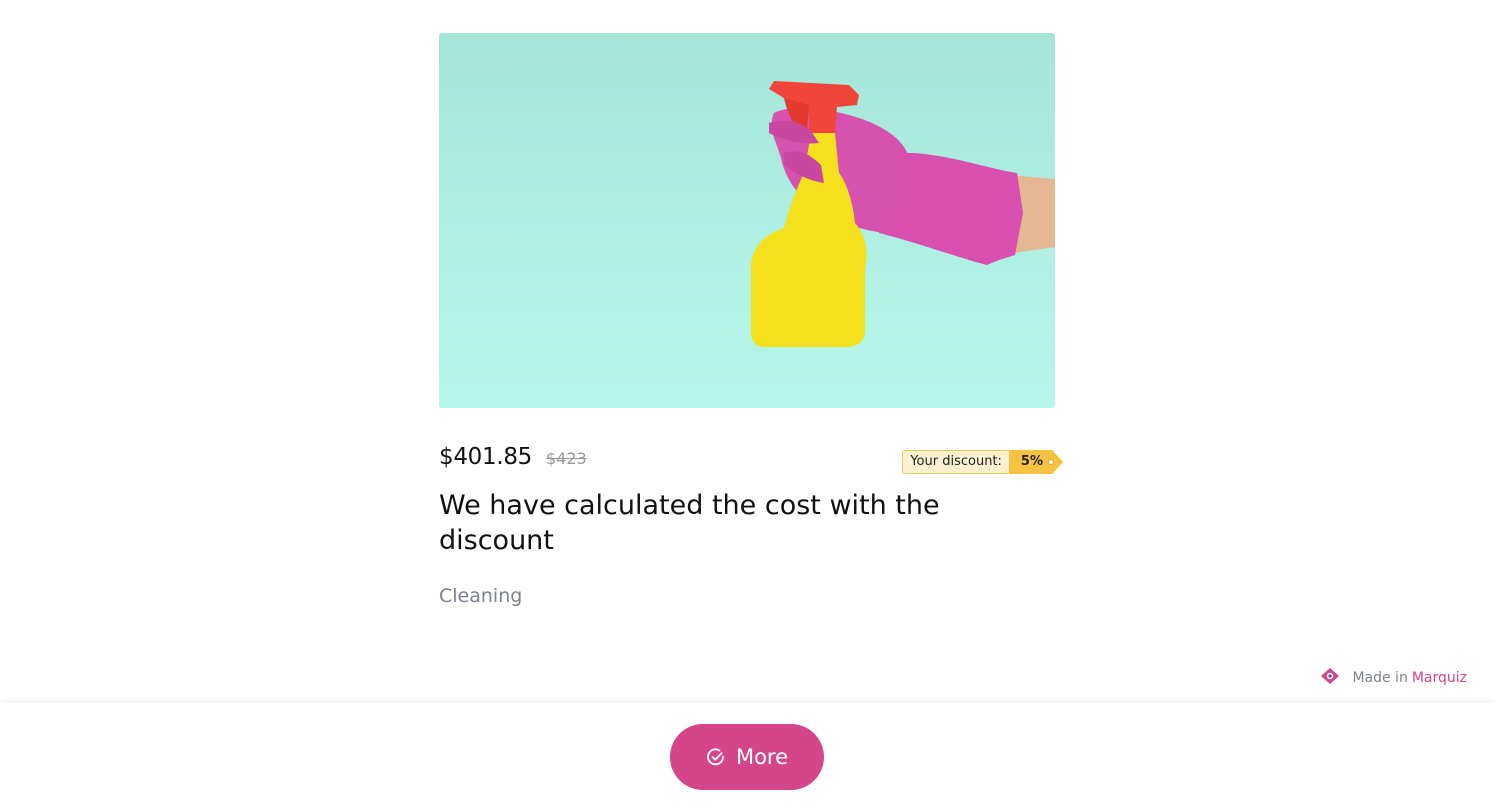 The width and height of the screenshot is (1495, 808). I want to click on made-in-marquiz-link: Made in Marquiz, so click(1393, 678).